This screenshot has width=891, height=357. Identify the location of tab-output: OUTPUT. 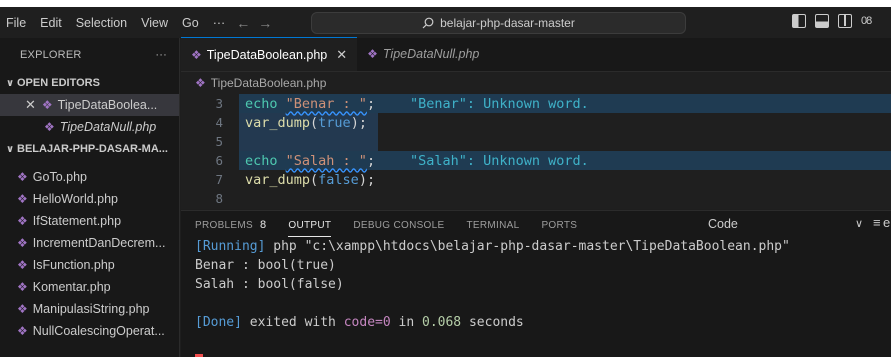
(310, 225).